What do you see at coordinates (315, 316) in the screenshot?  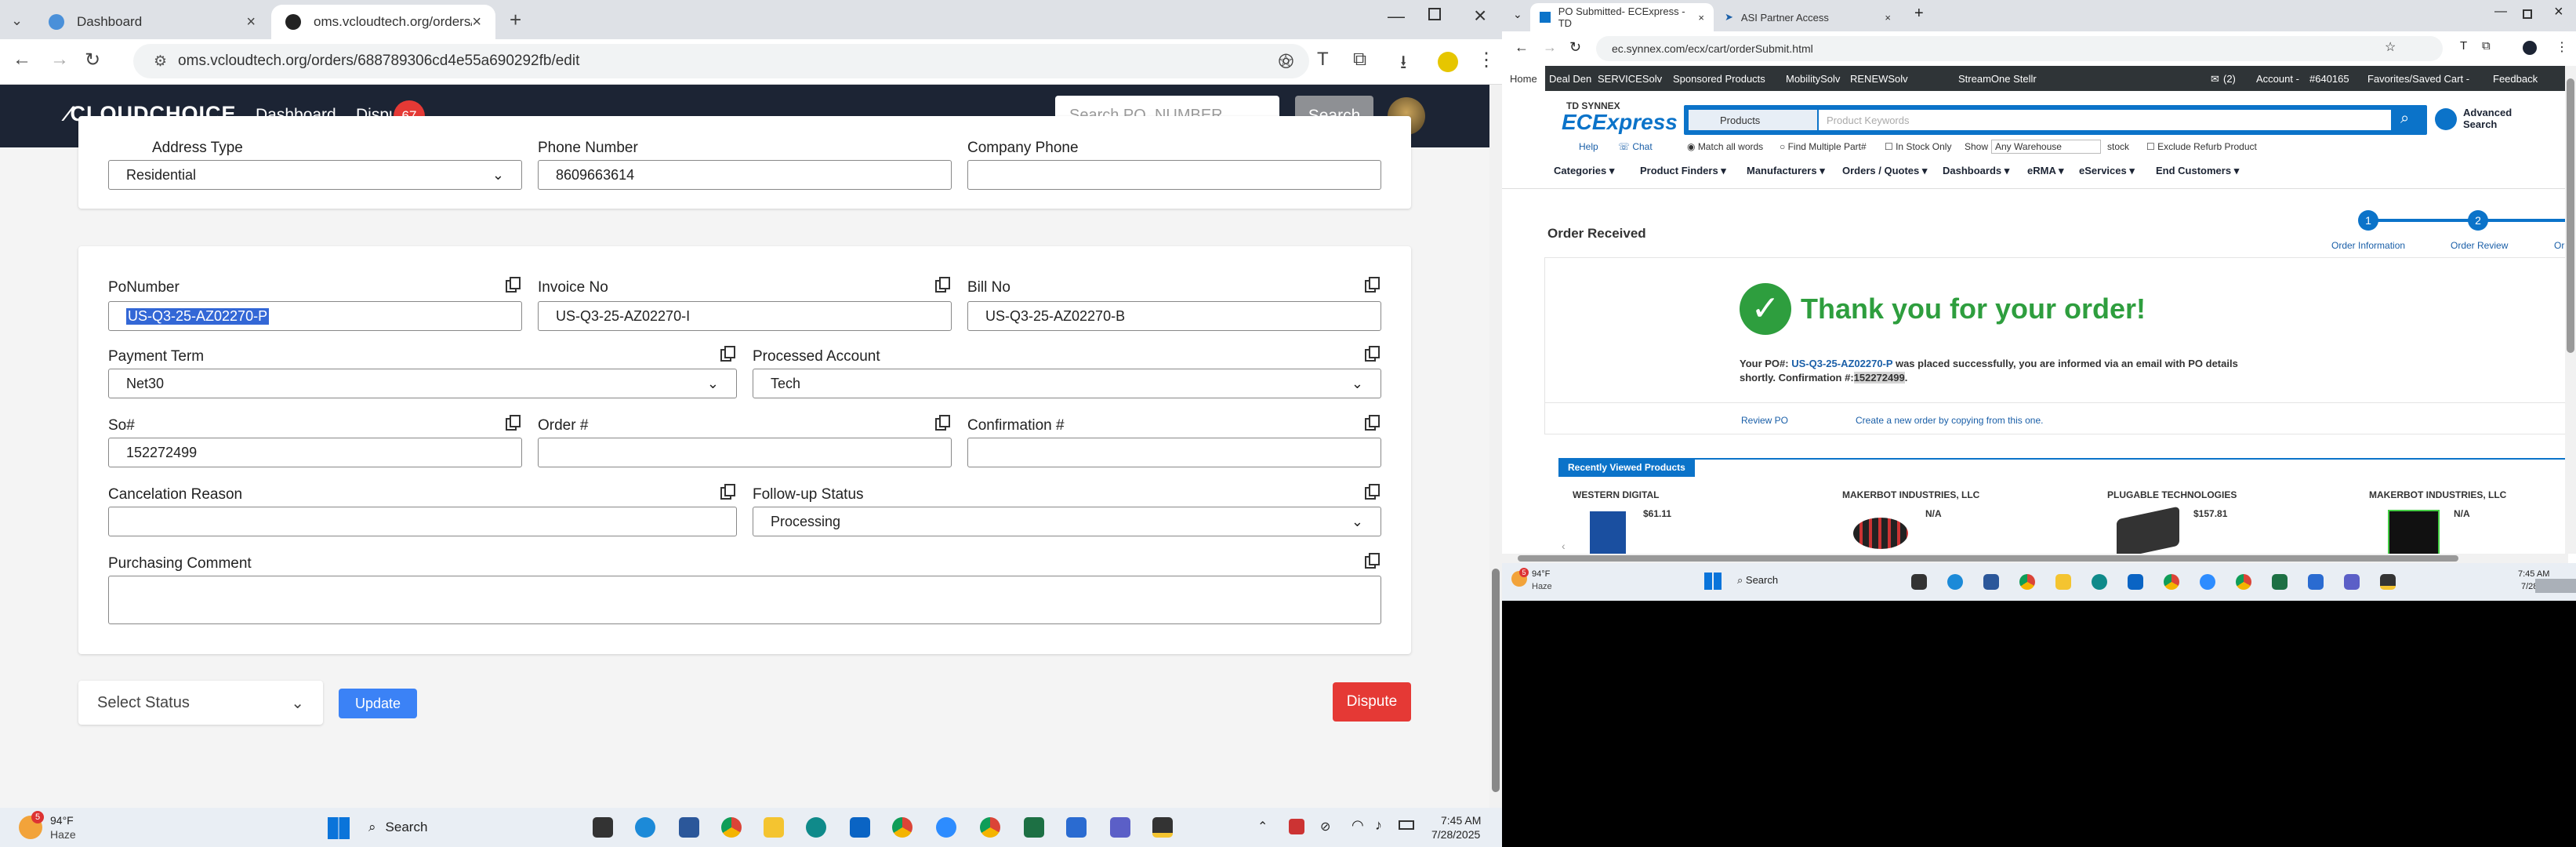 I see `po-number-input: US-Q3-25-AZ02270-P` at bounding box center [315, 316].